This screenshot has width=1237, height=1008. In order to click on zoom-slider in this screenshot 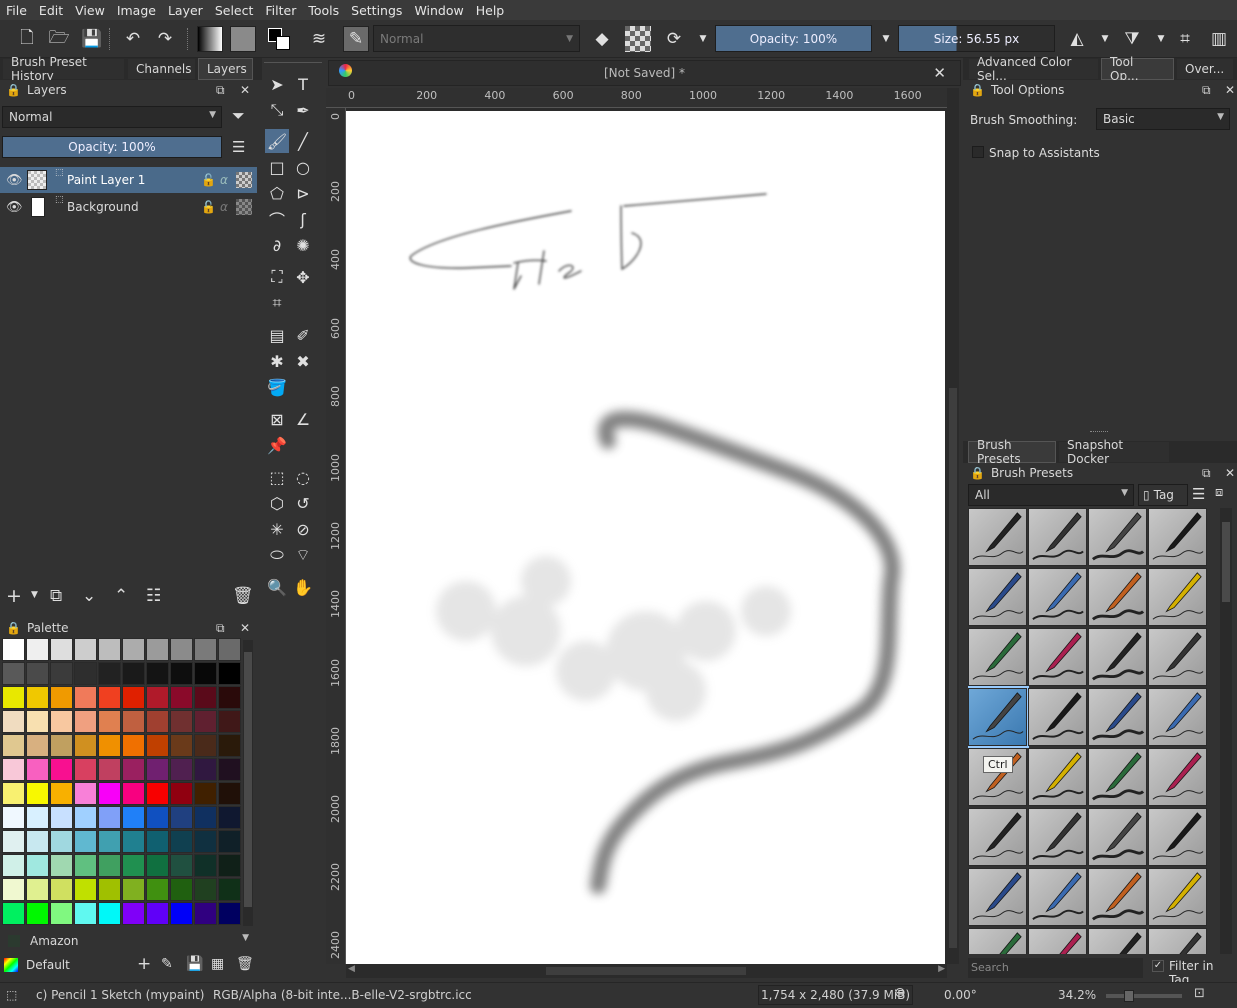, I will do `click(1144, 996)`.